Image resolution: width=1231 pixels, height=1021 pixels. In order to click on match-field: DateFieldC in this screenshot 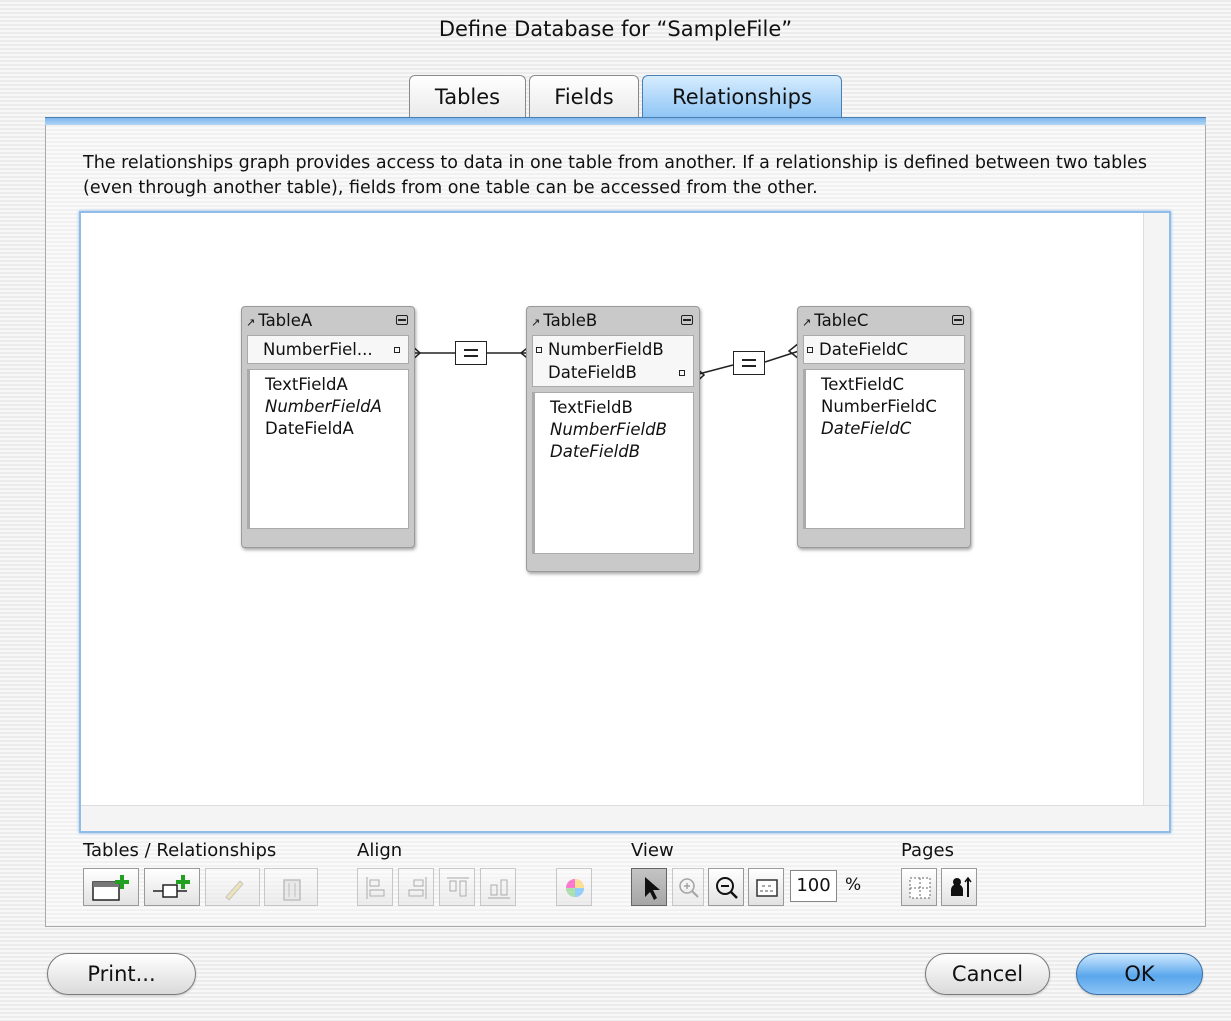, I will do `click(884, 349)`.